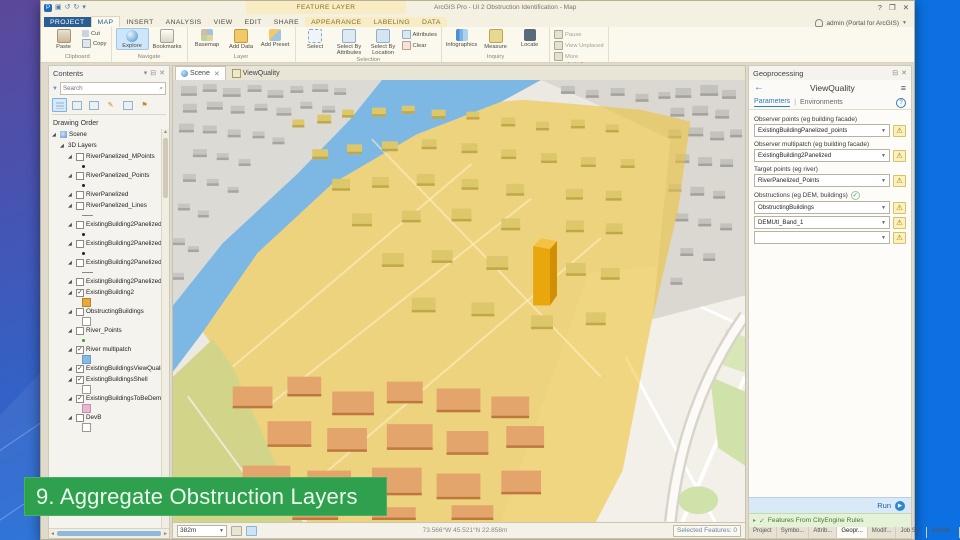 Image resolution: width=960 pixels, height=540 pixels. I want to click on help-button: ?, so click(880, 7).